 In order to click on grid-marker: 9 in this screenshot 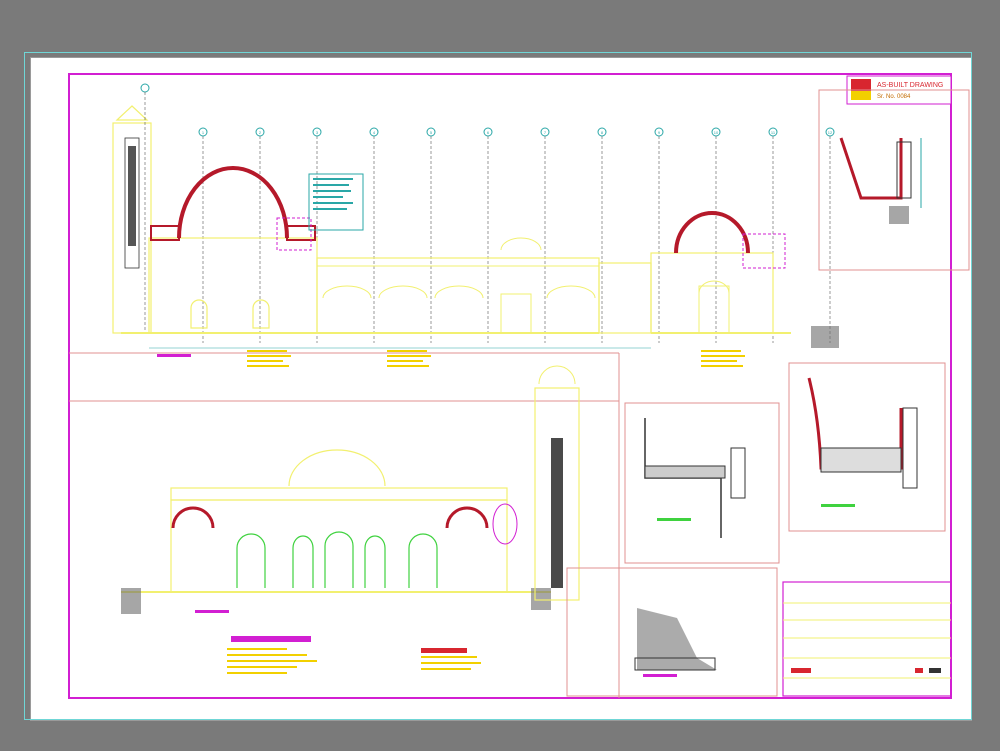, I will do `click(659, 235)`.